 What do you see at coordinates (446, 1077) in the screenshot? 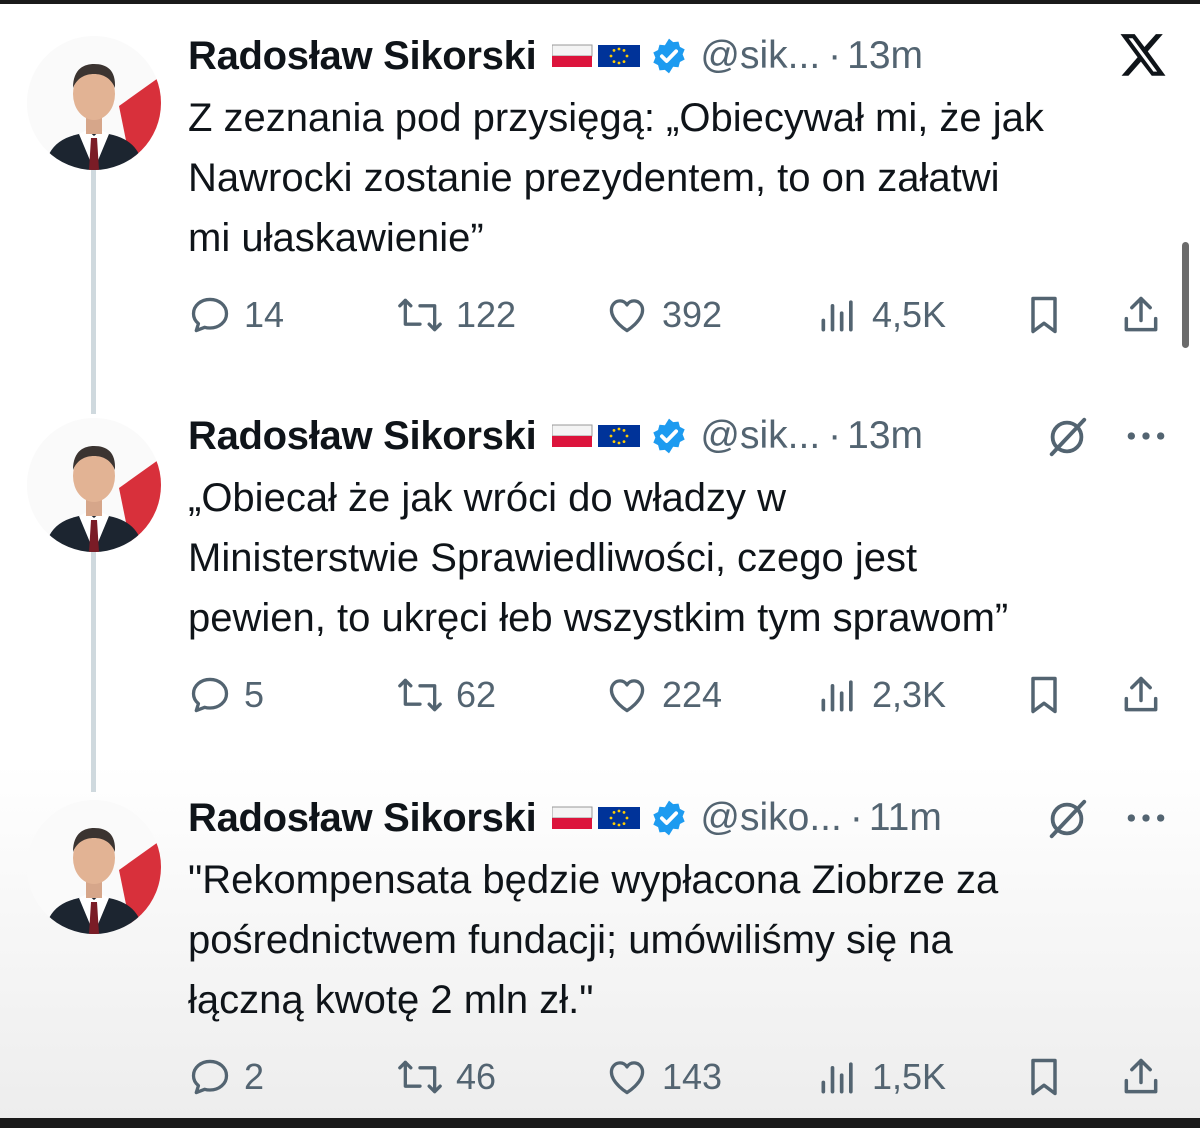
I see `repost-button: 46` at bounding box center [446, 1077].